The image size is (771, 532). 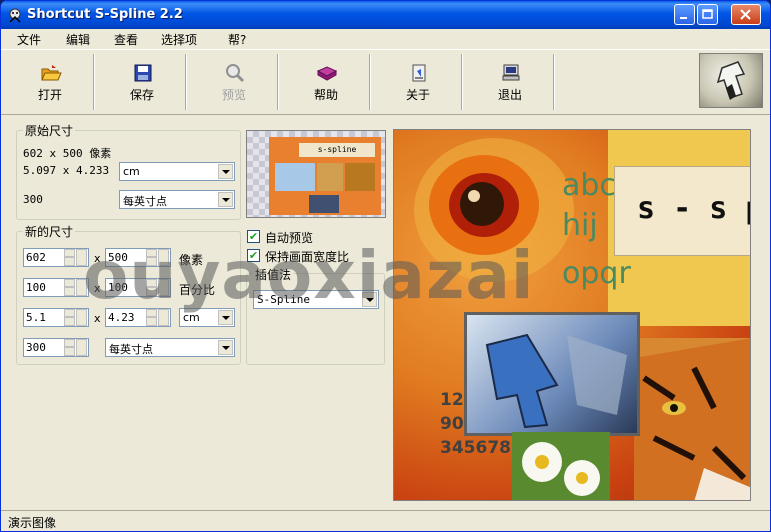 What do you see at coordinates (233, 95) in the screenshot?
I see `preview-label: 预览` at bounding box center [233, 95].